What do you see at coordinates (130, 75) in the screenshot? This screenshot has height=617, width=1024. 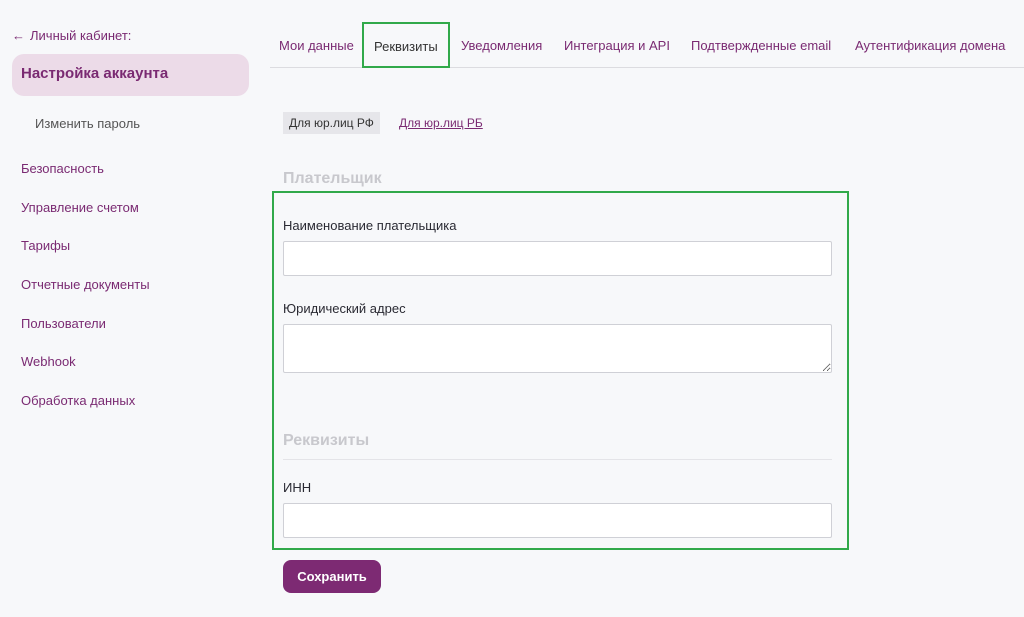 I see `sidebar-item-account-settings: Настройка аккаунта` at bounding box center [130, 75].